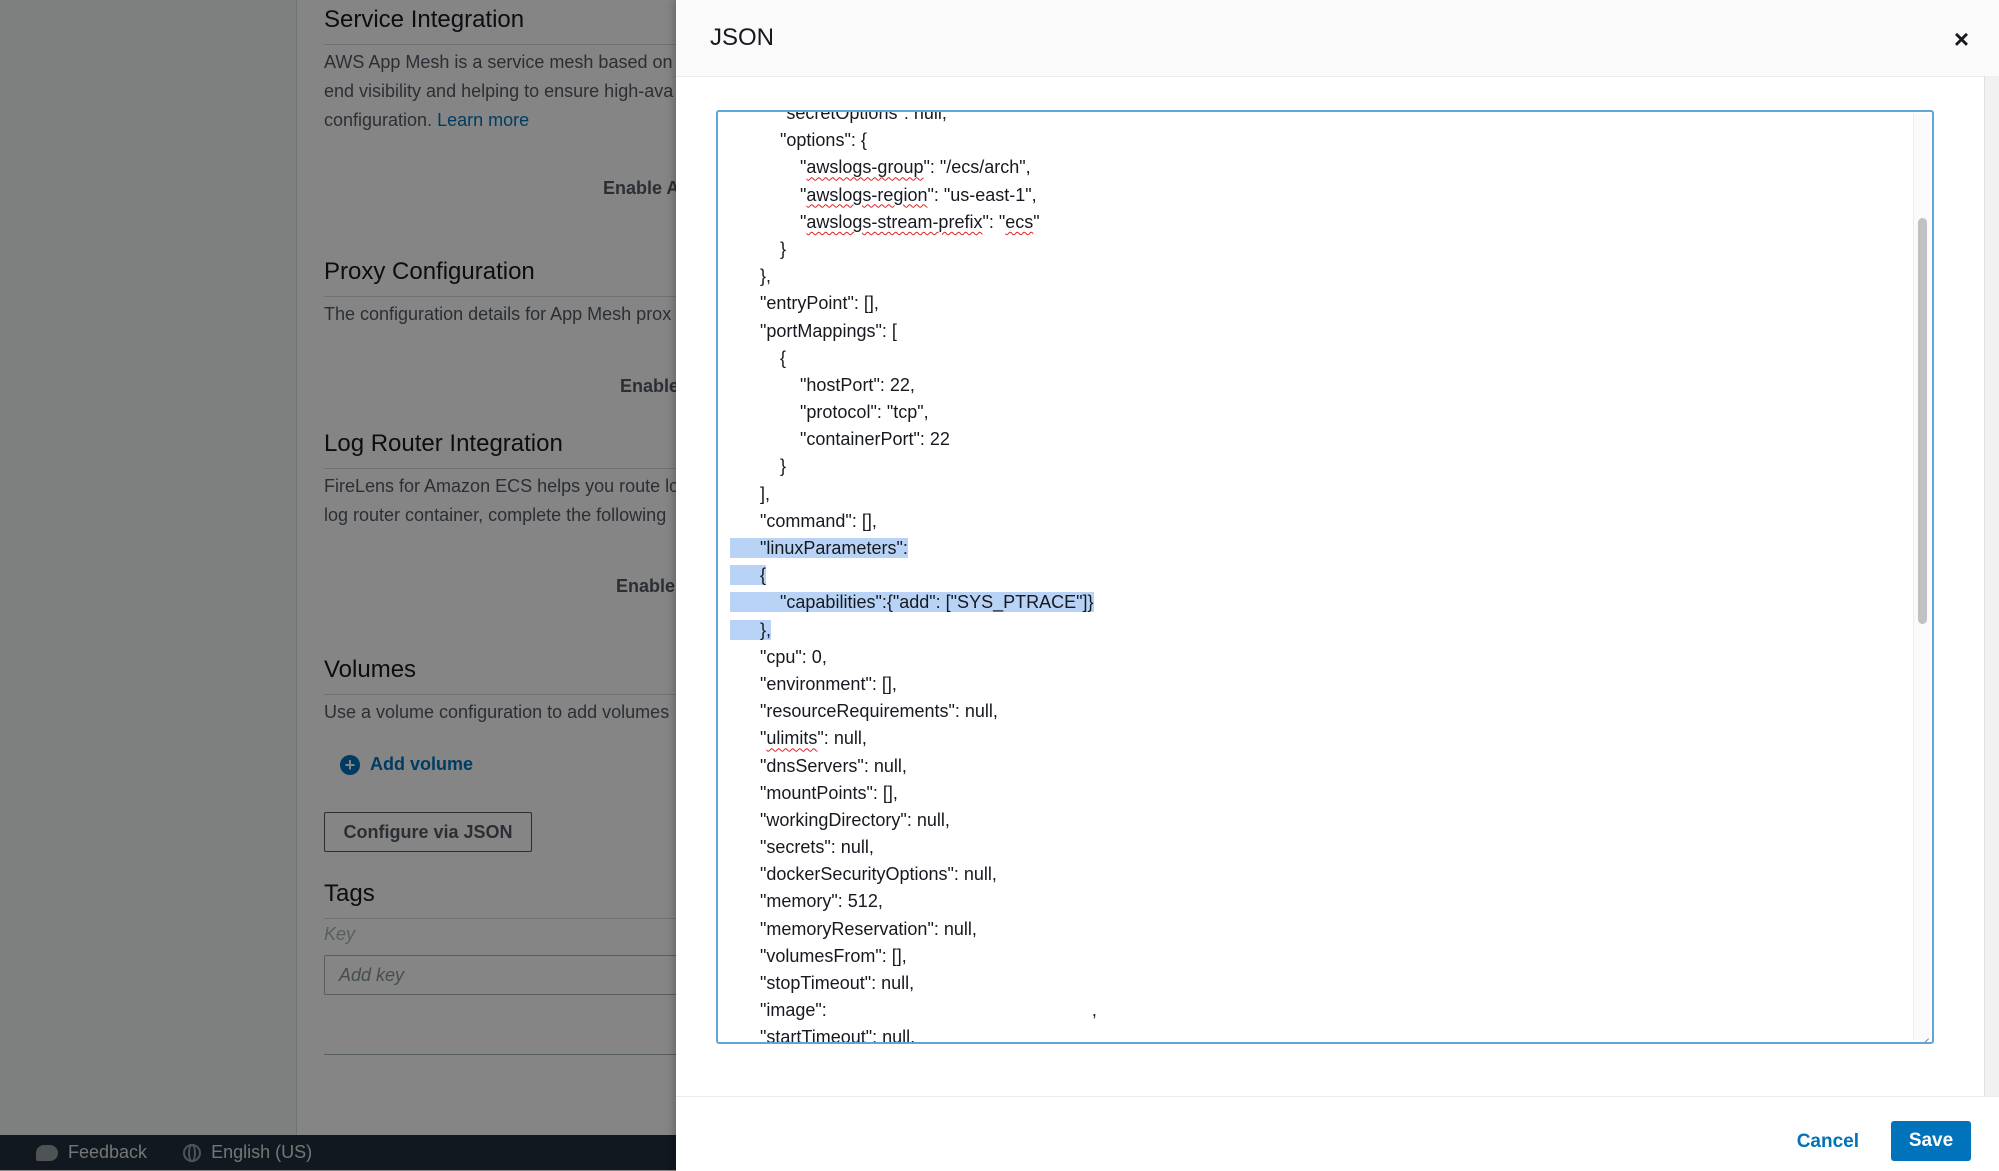 The image size is (1999, 1171). Describe the element at coordinates (1315, 494) in the screenshot. I see `code-line: ],` at that location.